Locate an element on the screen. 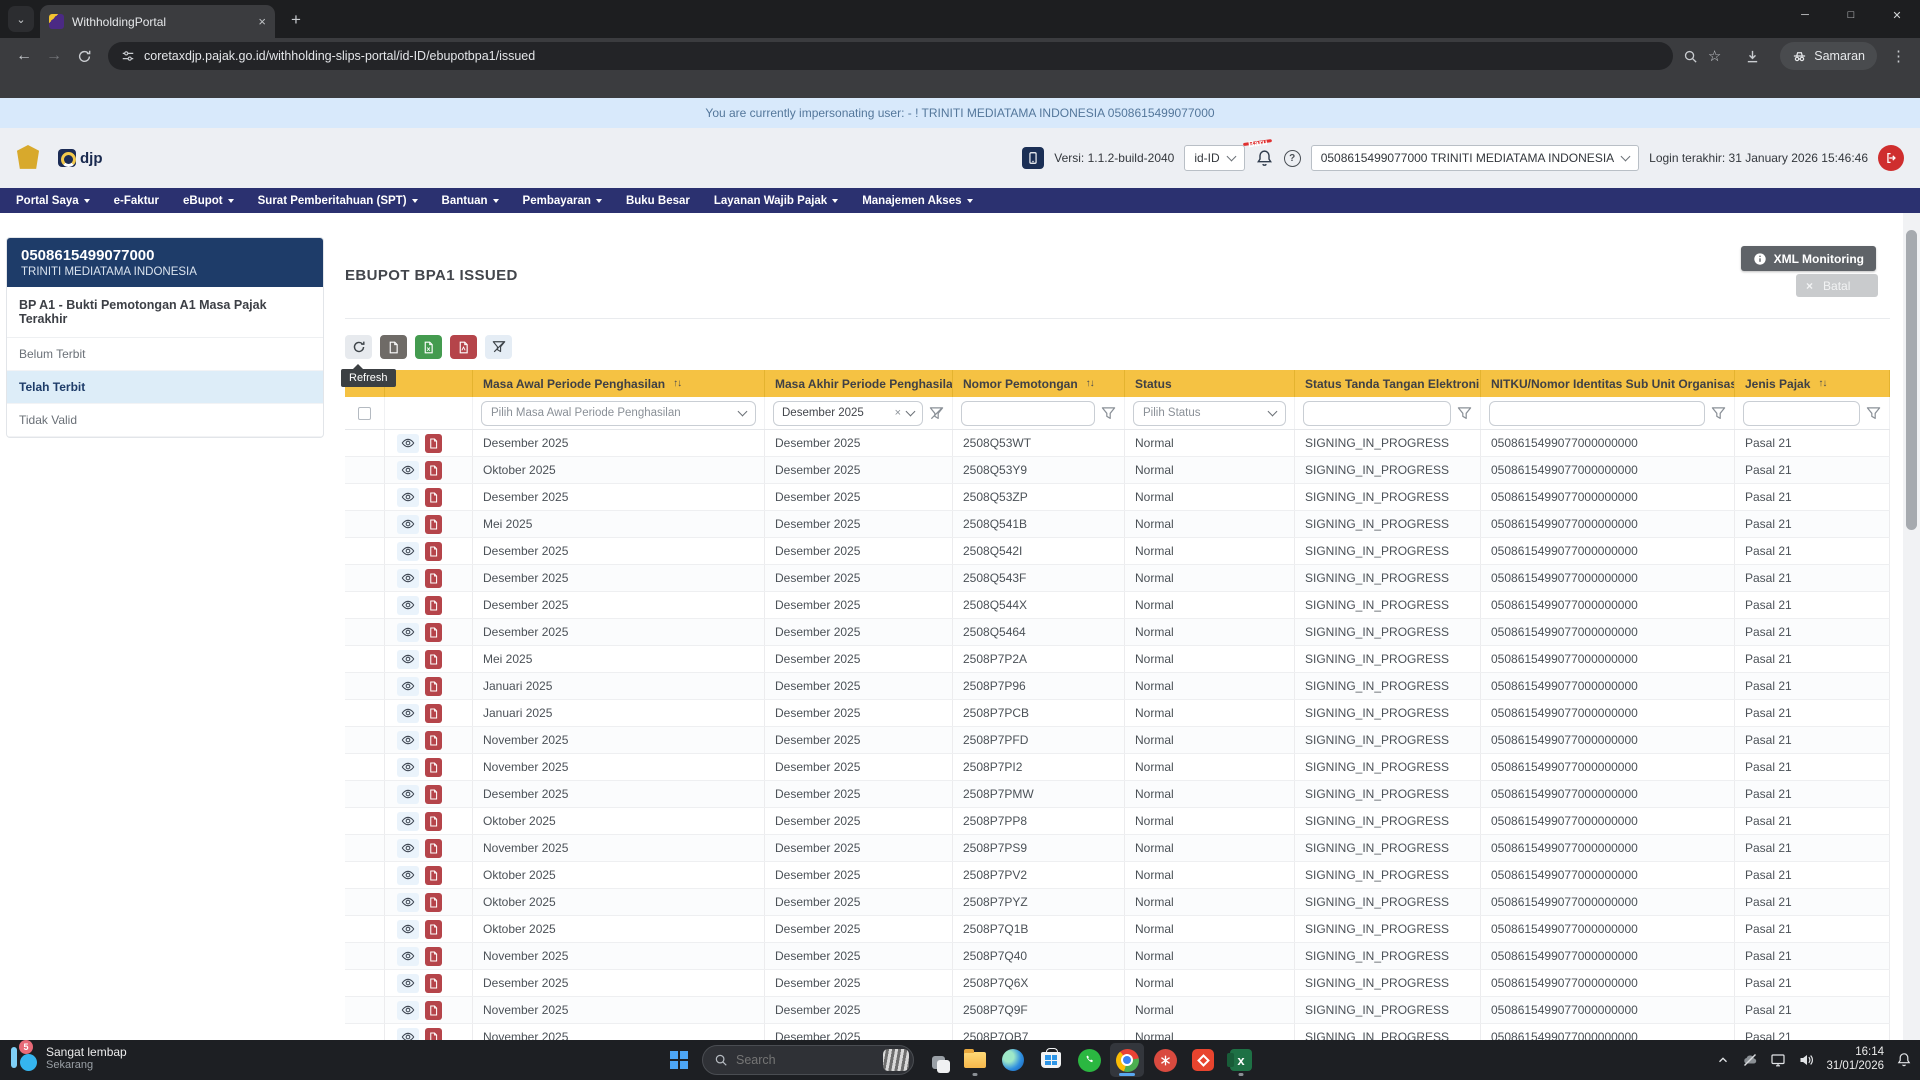 The image size is (1920, 1080). taskbar-app-file-explorer is located at coordinates (975, 1060).